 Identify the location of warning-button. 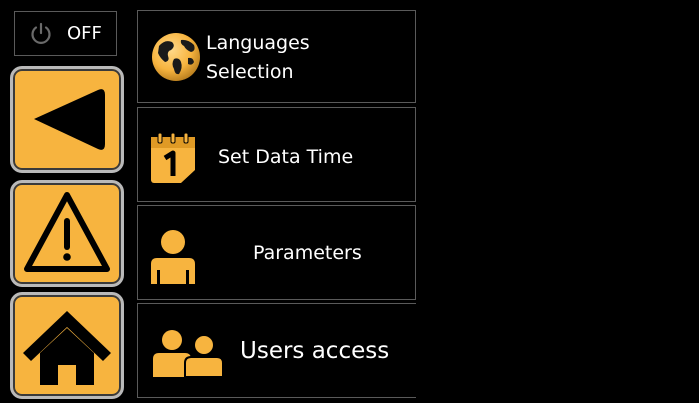
(67, 233).